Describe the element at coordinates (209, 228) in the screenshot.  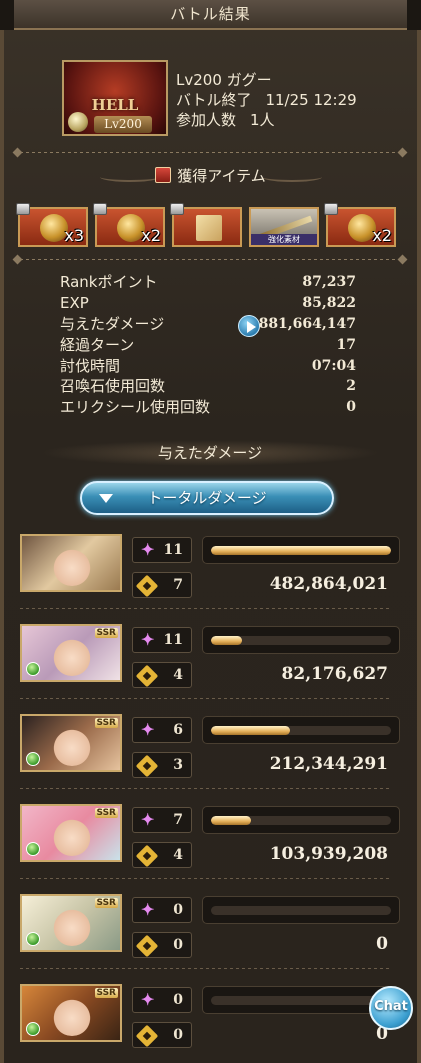
I see `scroll-icon` at that location.